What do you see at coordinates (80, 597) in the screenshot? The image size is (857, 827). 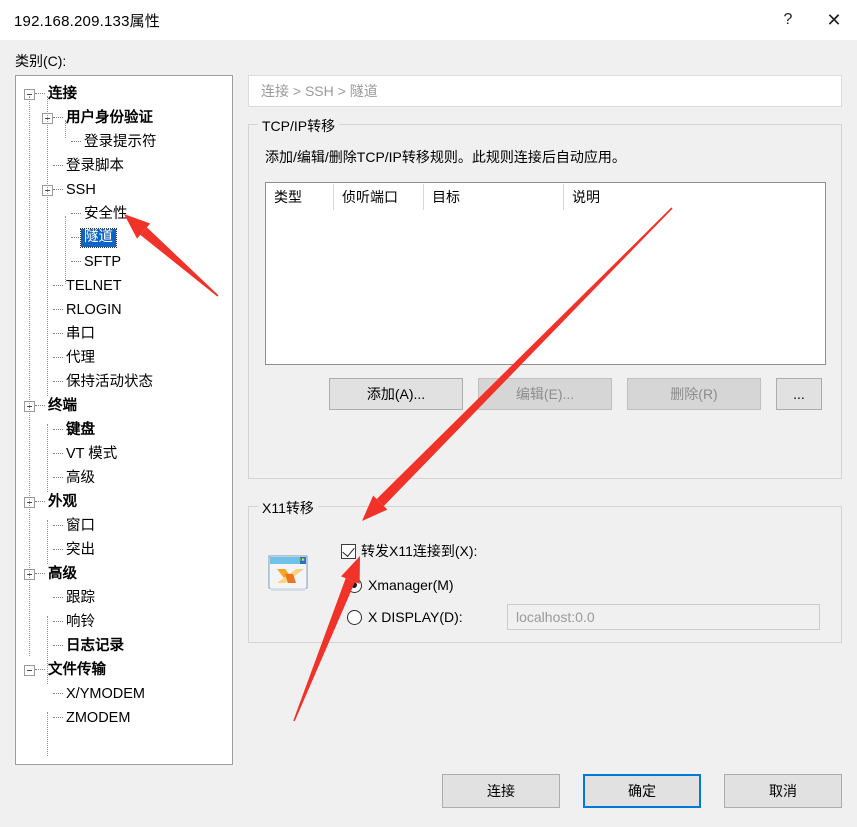 I see `tree-item-label: 跟踪` at bounding box center [80, 597].